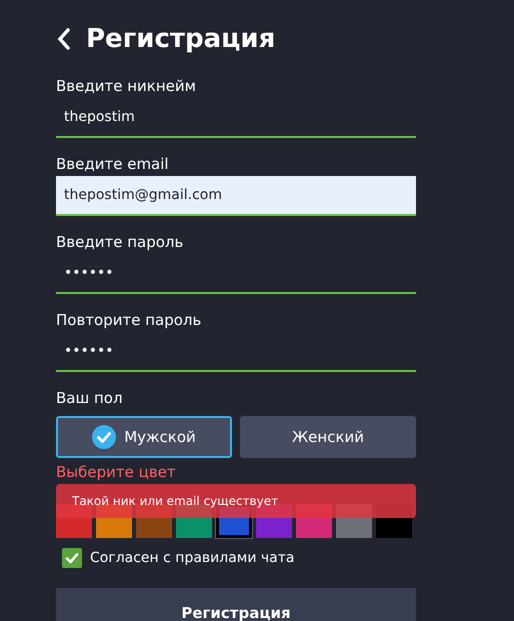 The height and width of the screenshot is (621, 514). What do you see at coordinates (90, 398) in the screenshot?
I see `field-label: Ваш пол` at bounding box center [90, 398].